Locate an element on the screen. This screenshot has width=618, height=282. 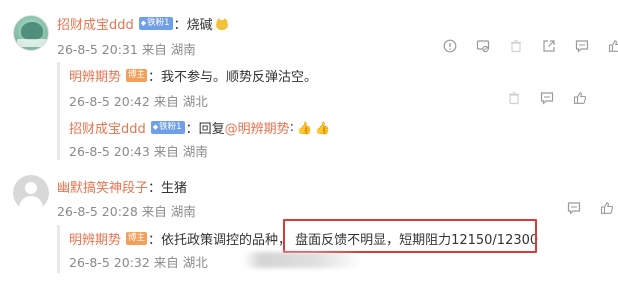
comment-meta: 26-8-5 20:28 来自 湖南 is located at coordinates (126, 211).